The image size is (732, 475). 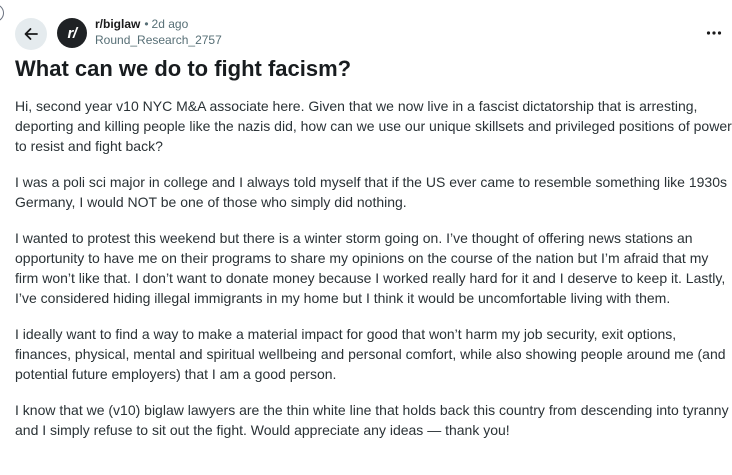 I want to click on subreddit-avatar: r/, so click(x=72, y=33).